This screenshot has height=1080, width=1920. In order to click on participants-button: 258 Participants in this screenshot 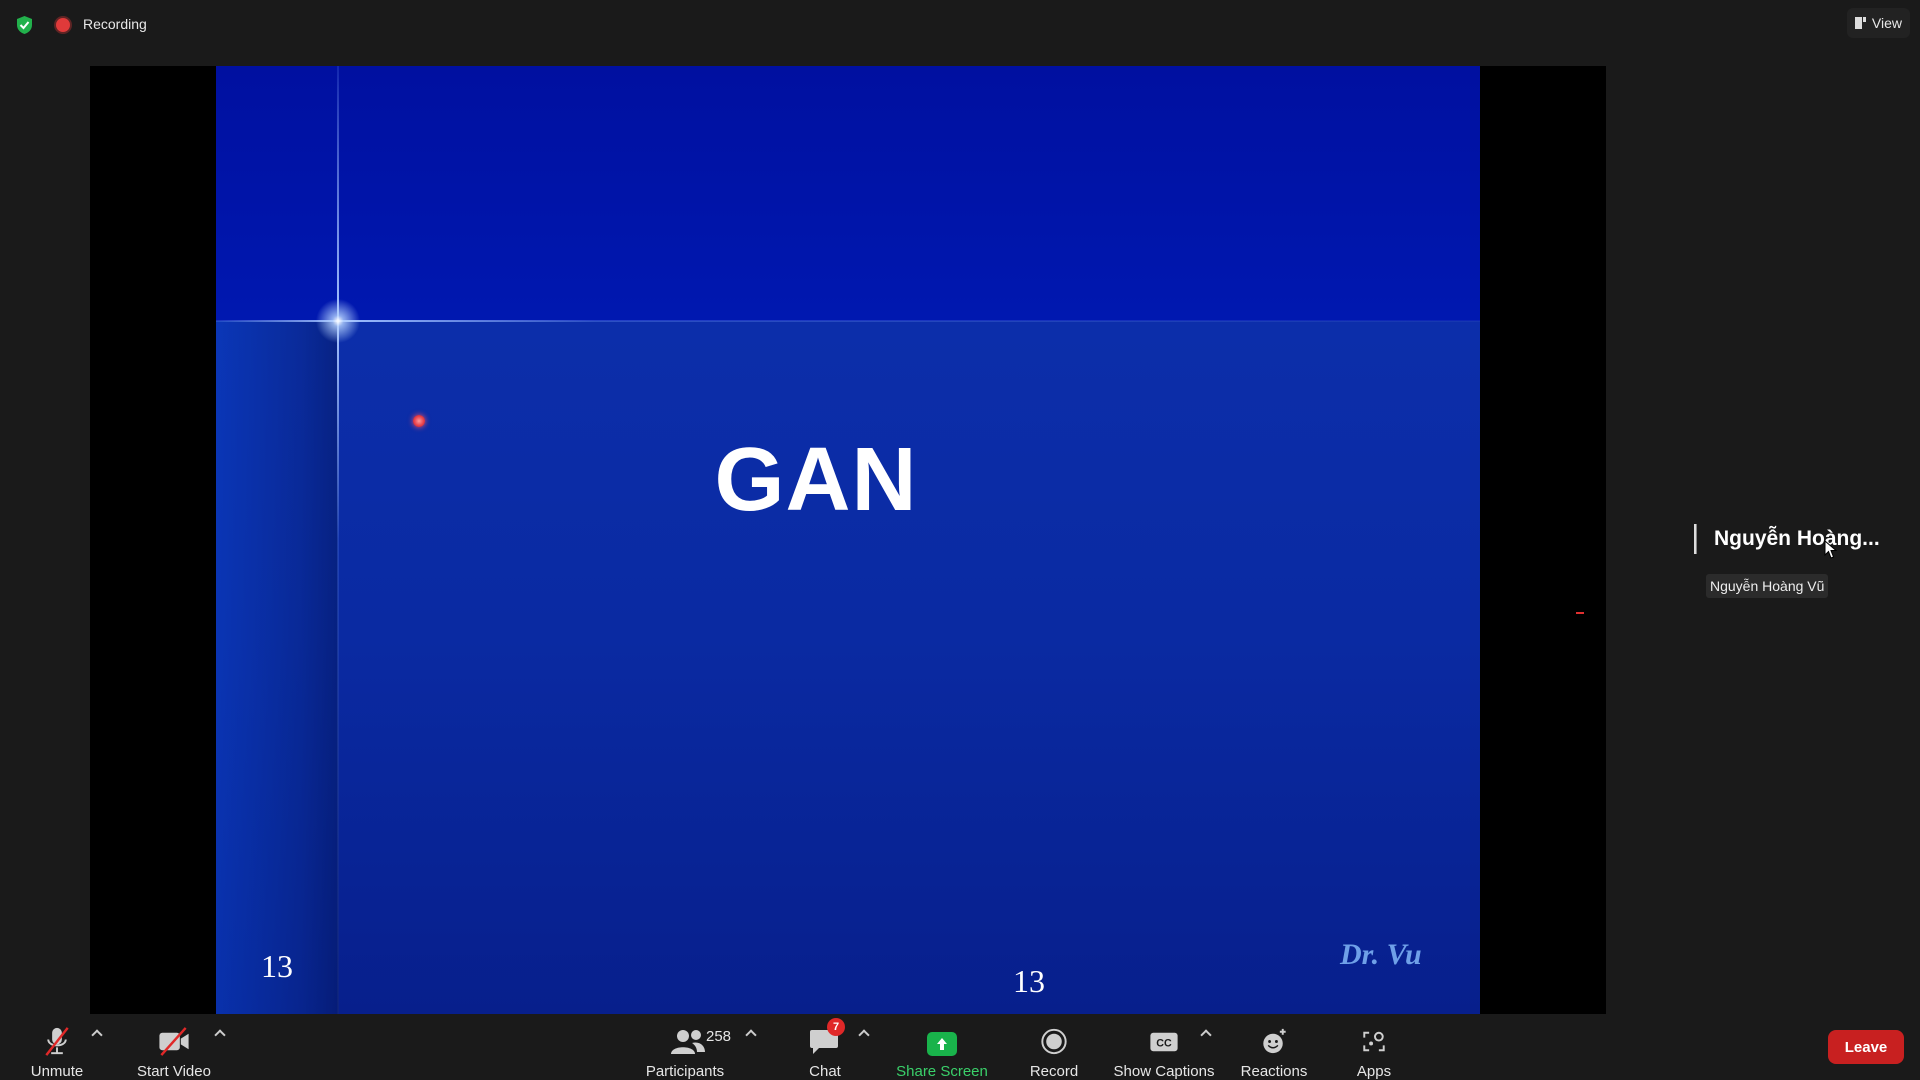, I will do `click(686, 1047)`.